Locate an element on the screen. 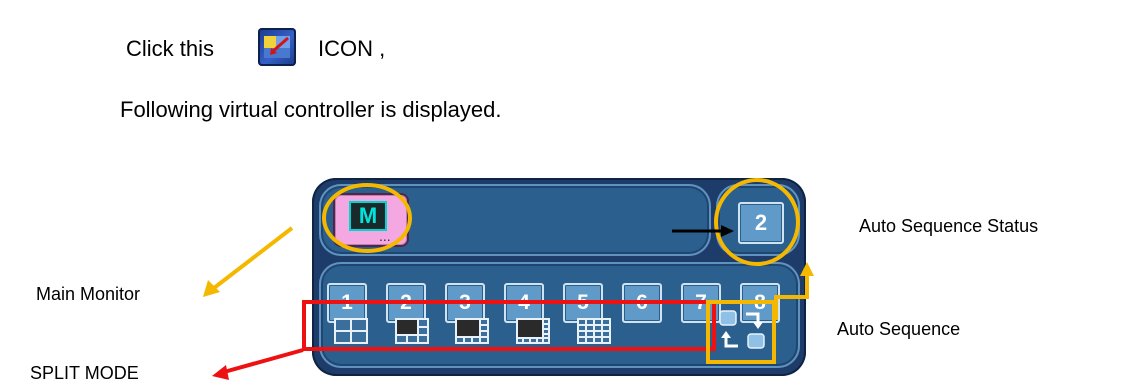 The image size is (1133, 384). label-auto-sequence: Auto Sequence is located at coordinates (899, 329).